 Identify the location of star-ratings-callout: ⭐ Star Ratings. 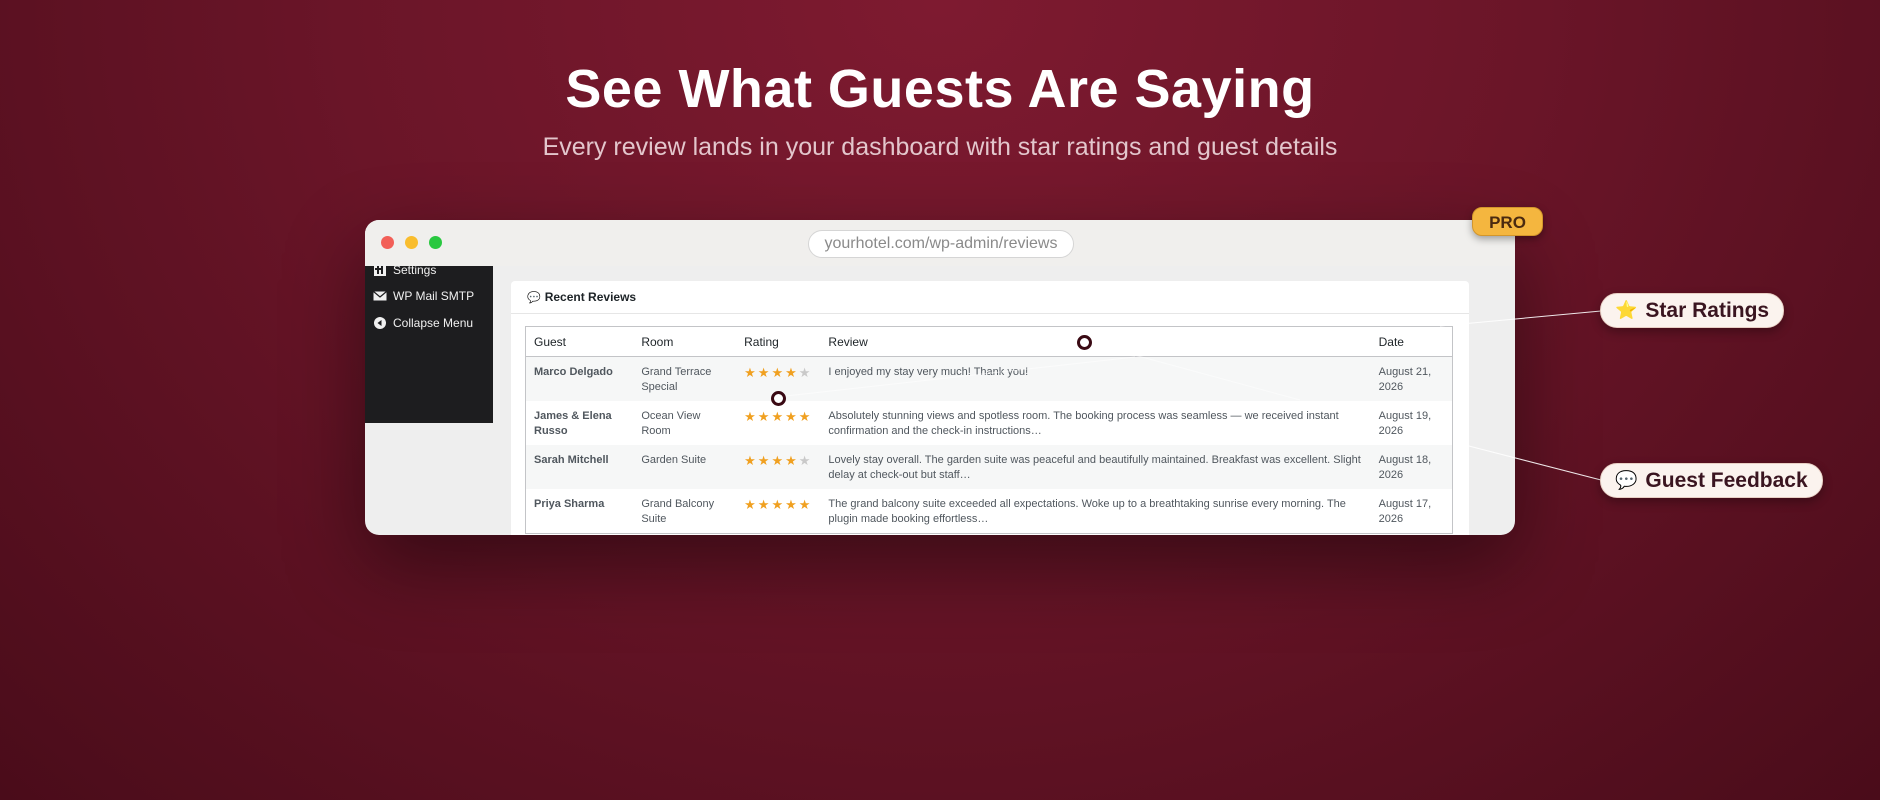
(1692, 310).